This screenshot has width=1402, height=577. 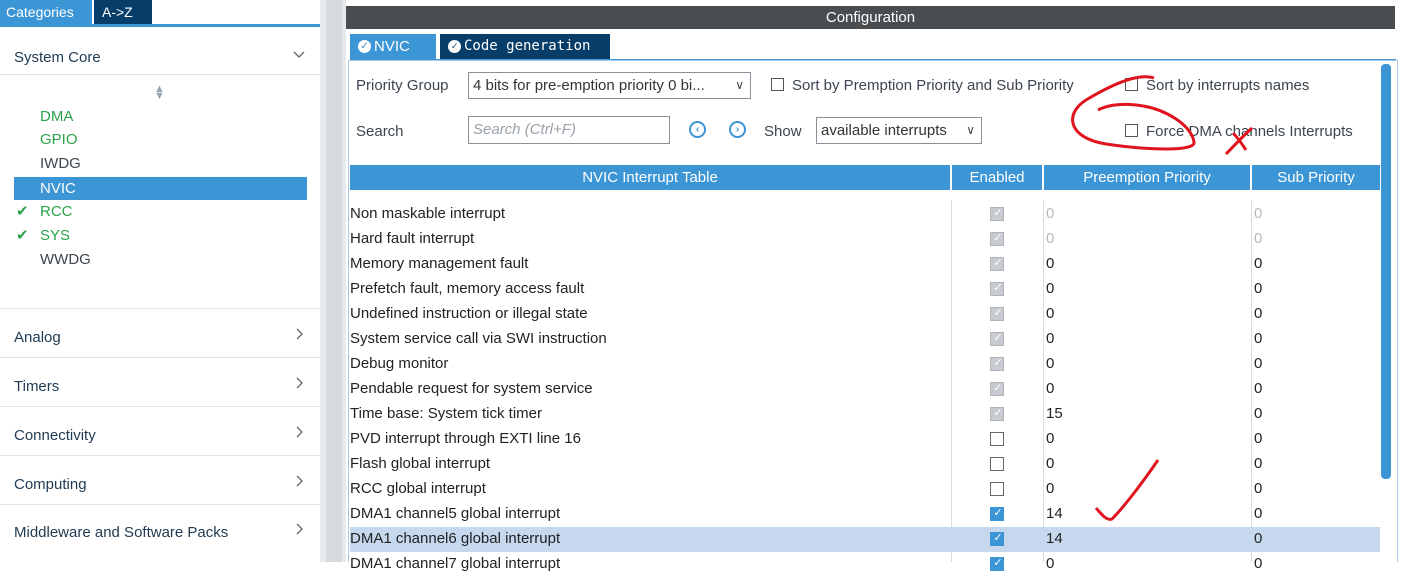 I want to click on vertical-scrollbar, so click(x=1386, y=271).